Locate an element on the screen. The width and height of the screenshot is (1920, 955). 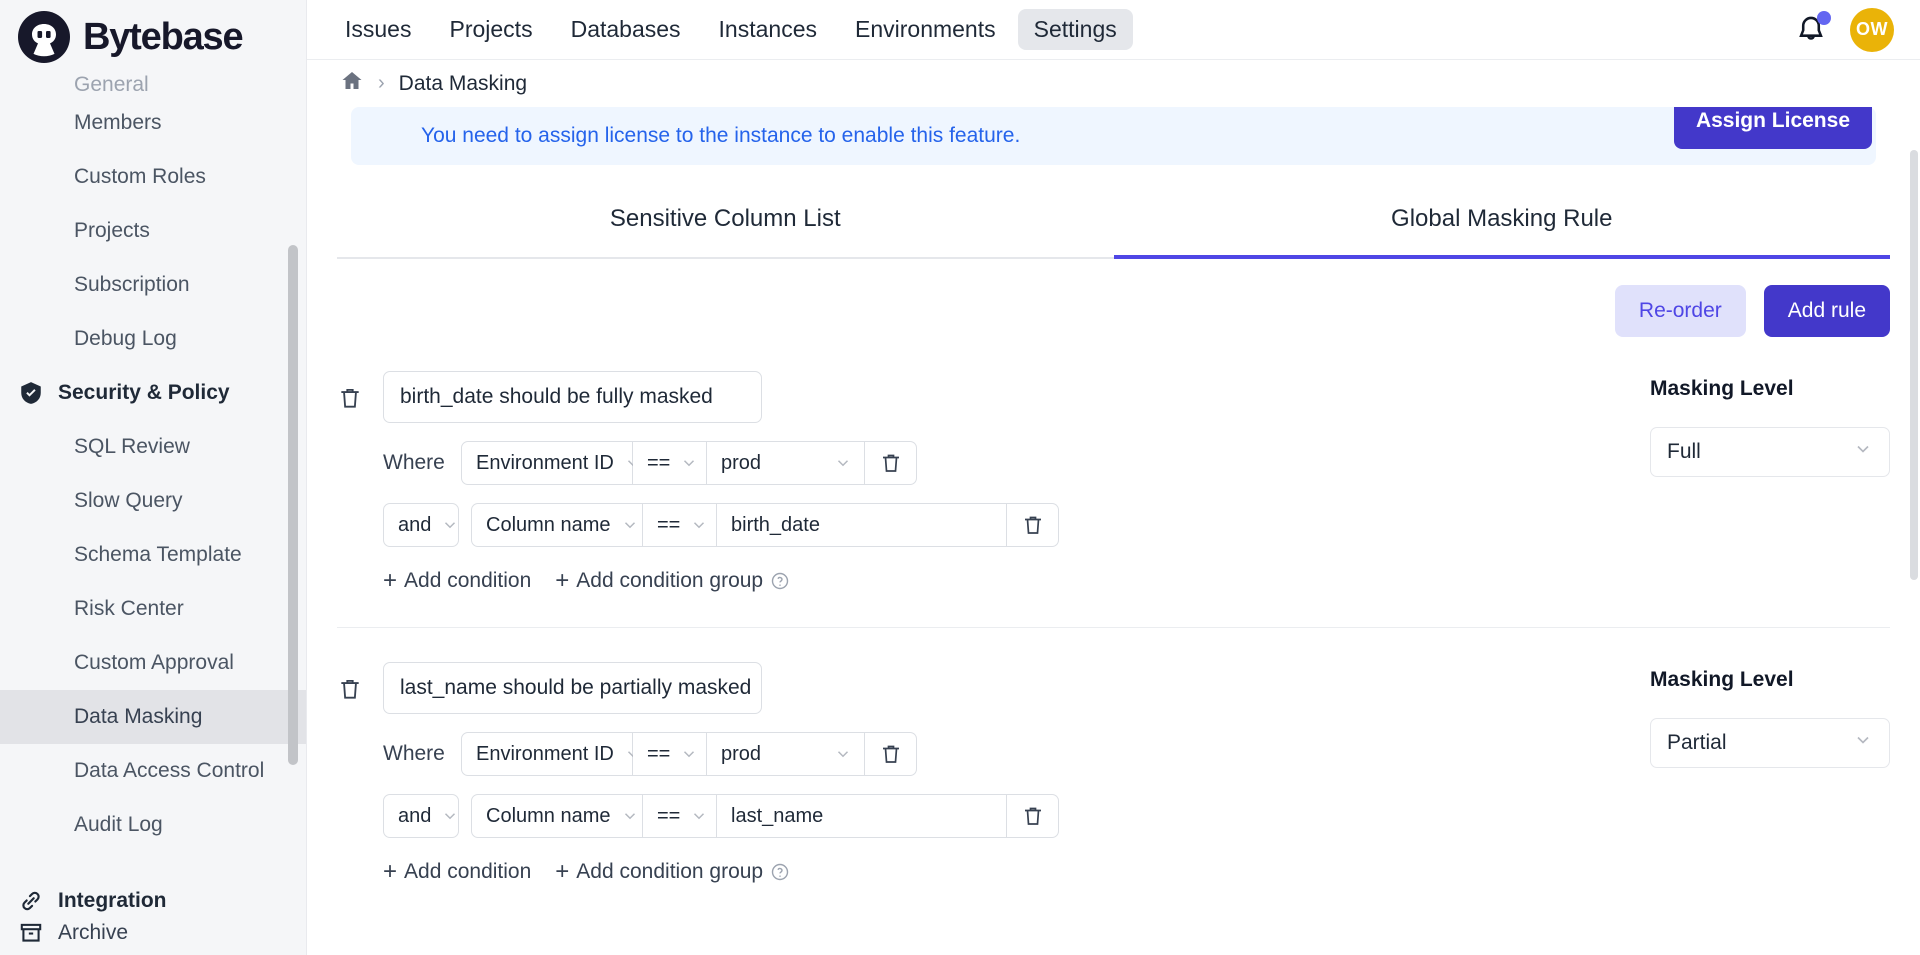
sidebar-bottom-section: Integration Archive is located at coordinates (153, 920).